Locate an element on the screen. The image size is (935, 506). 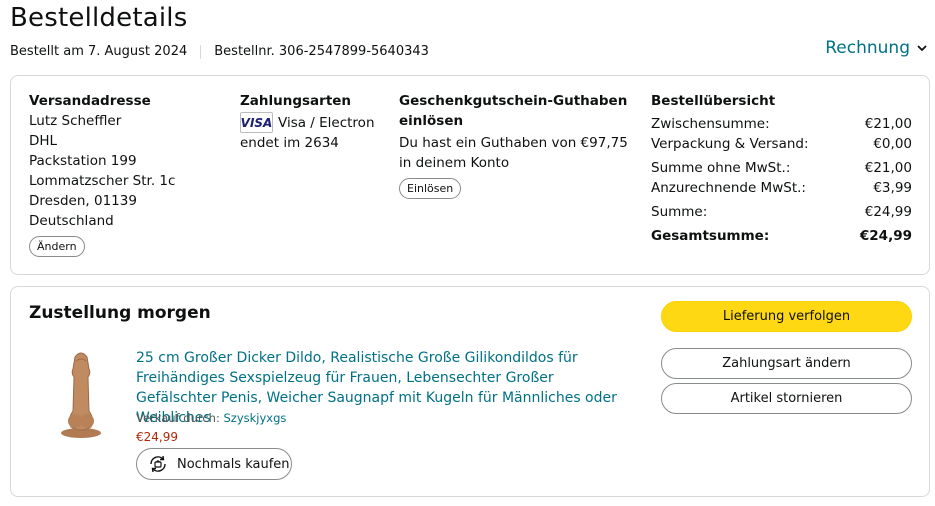
meta-divider is located at coordinates (201, 51).